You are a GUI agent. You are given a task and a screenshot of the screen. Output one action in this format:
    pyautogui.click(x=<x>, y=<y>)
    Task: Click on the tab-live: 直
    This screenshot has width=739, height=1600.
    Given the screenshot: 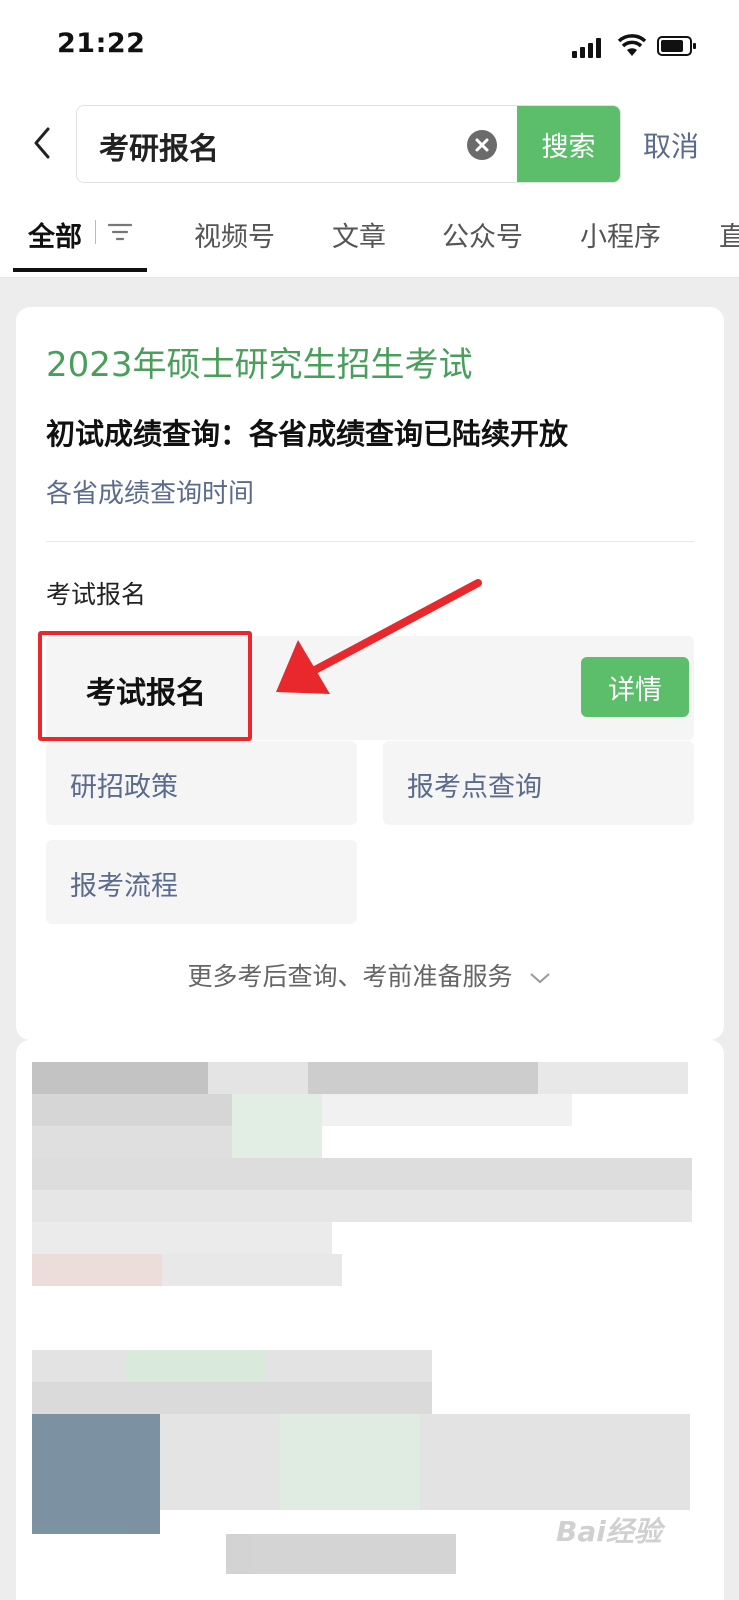 What is the action you would take?
    pyautogui.click(x=729, y=234)
    